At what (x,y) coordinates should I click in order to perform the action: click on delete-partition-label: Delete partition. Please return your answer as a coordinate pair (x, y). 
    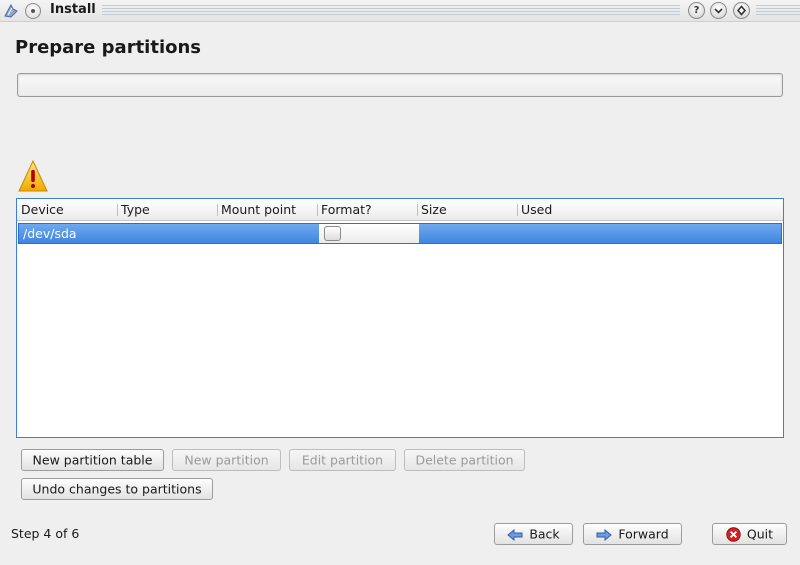
    Looking at the image, I should click on (464, 460).